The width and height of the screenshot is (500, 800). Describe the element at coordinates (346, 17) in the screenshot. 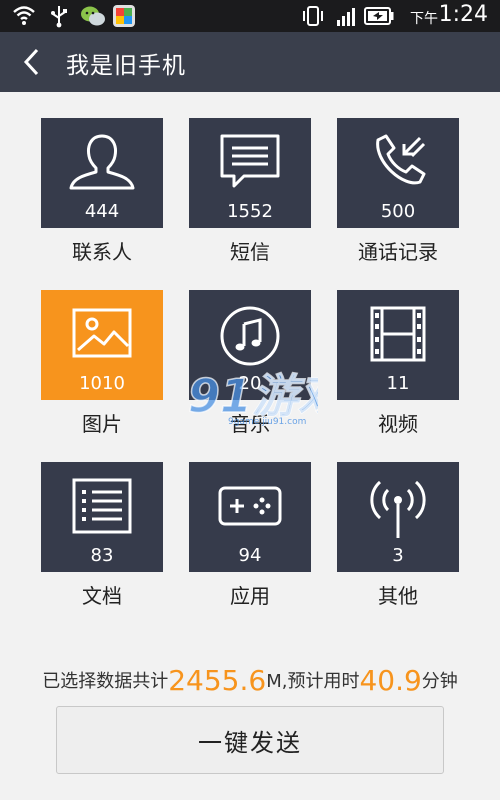

I see `signal-icon` at that location.